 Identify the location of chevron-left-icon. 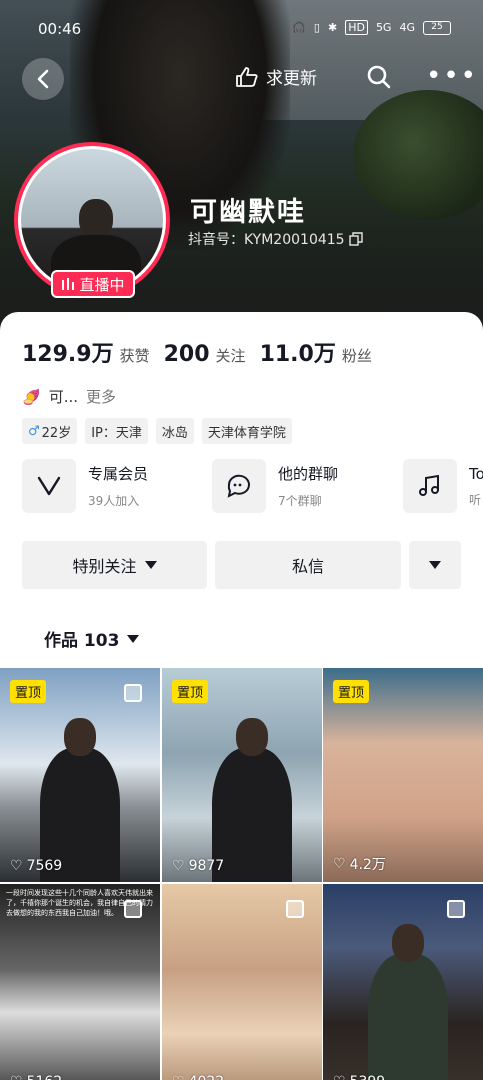
(43, 79).